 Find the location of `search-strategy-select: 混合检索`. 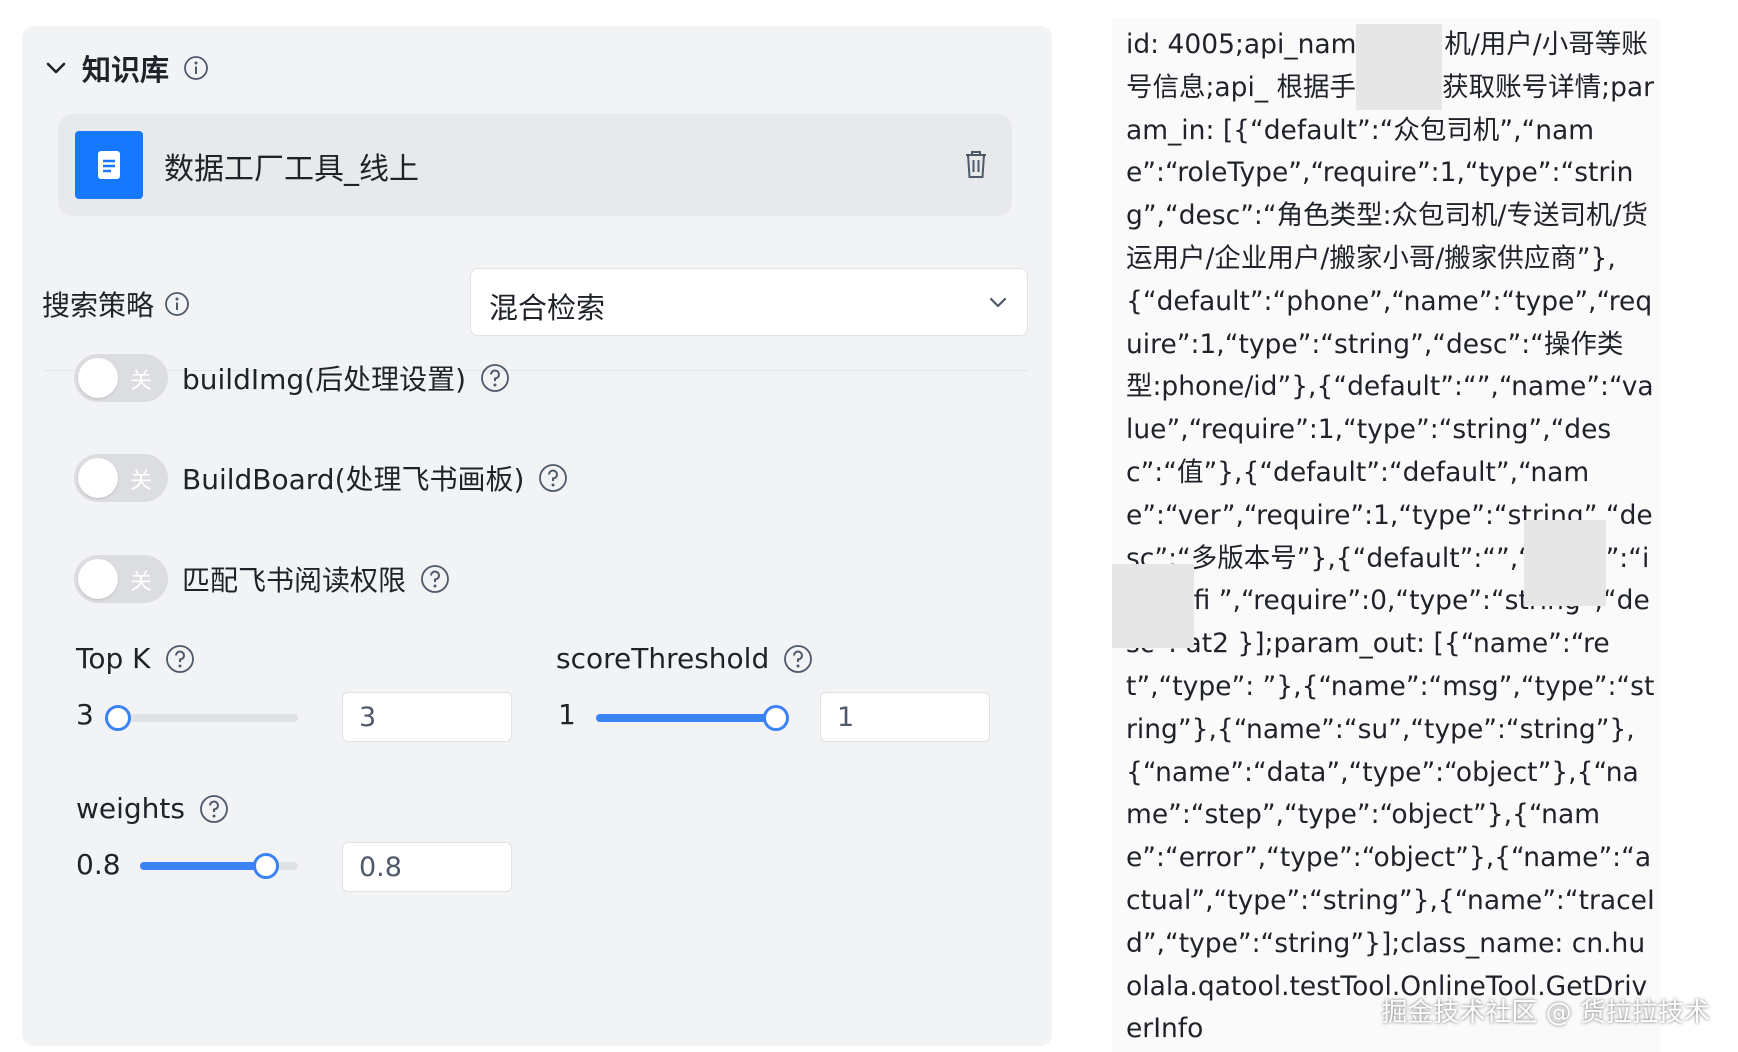

search-strategy-select: 混合检索 is located at coordinates (749, 302).